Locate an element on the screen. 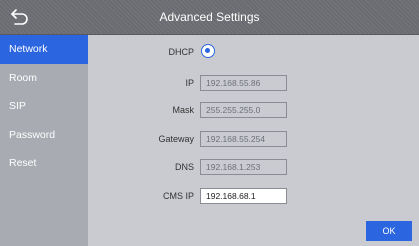 This screenshot has width=419, height=246. mask-label: Mask is located at coordinates (183, 110).